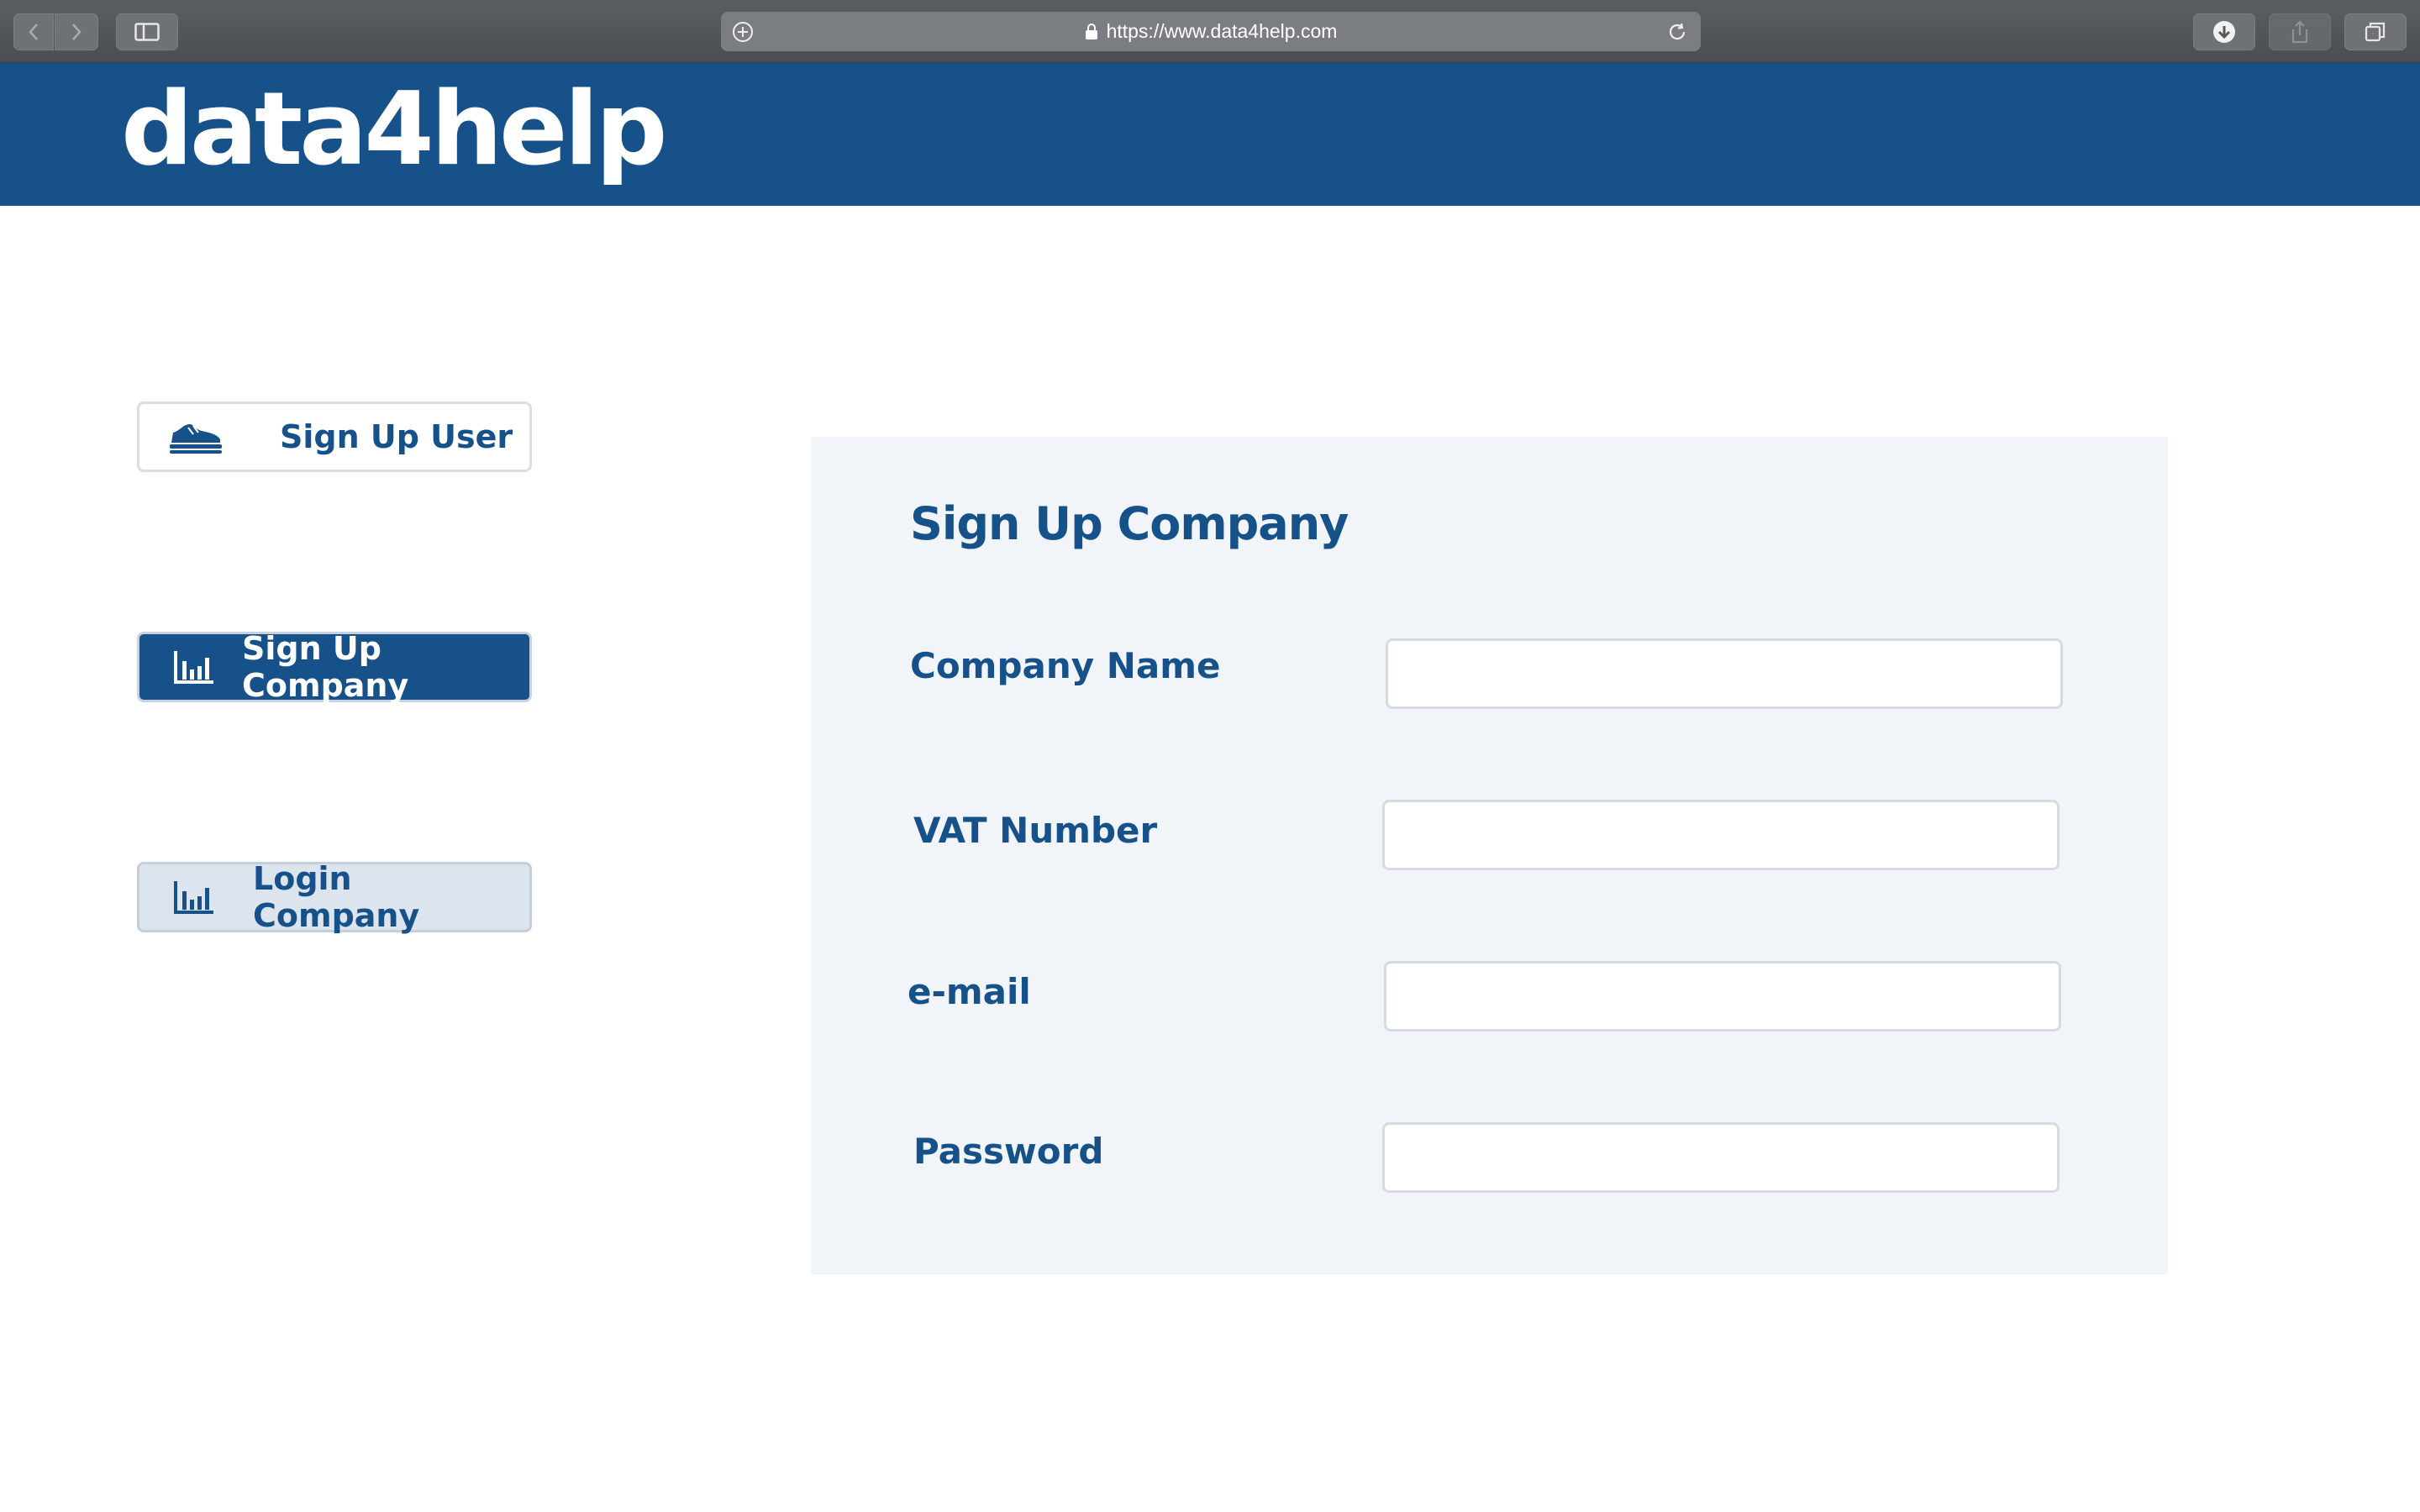 This screenshot has width=2420, height=1512. I want to click on forward-button, so click(77, 31).